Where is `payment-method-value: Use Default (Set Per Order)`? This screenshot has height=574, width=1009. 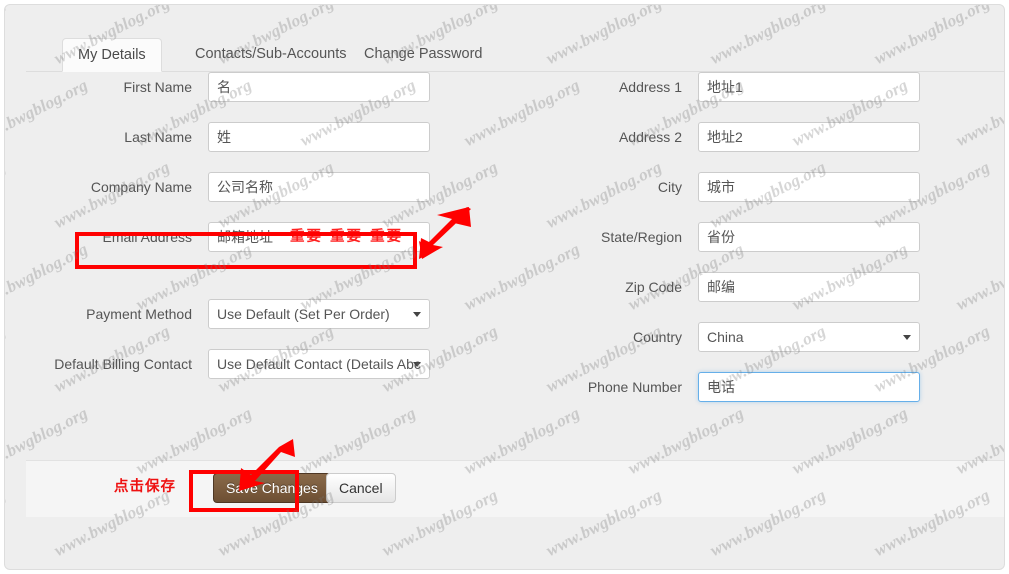
payment-method-value: Use Default (Set Per Order) is located at coordinates (303, 314).